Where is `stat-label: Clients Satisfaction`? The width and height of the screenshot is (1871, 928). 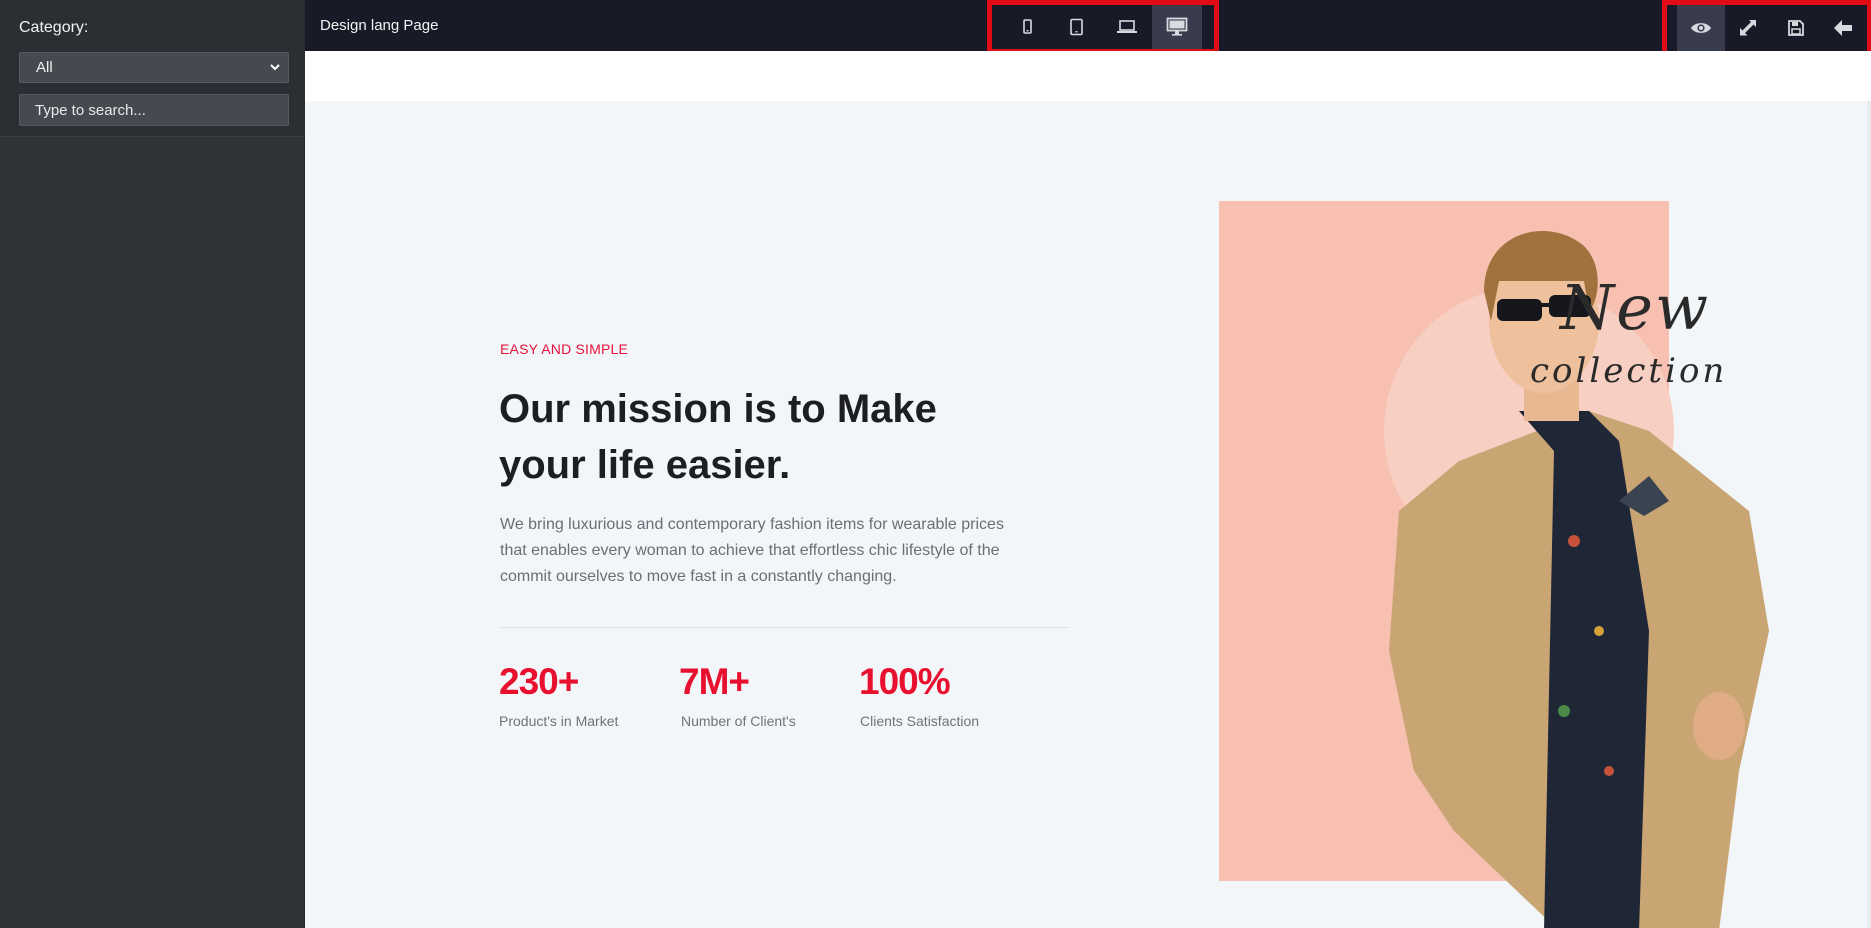 stat-label: Clients Satisfaction is located at coordinates (920, 721).